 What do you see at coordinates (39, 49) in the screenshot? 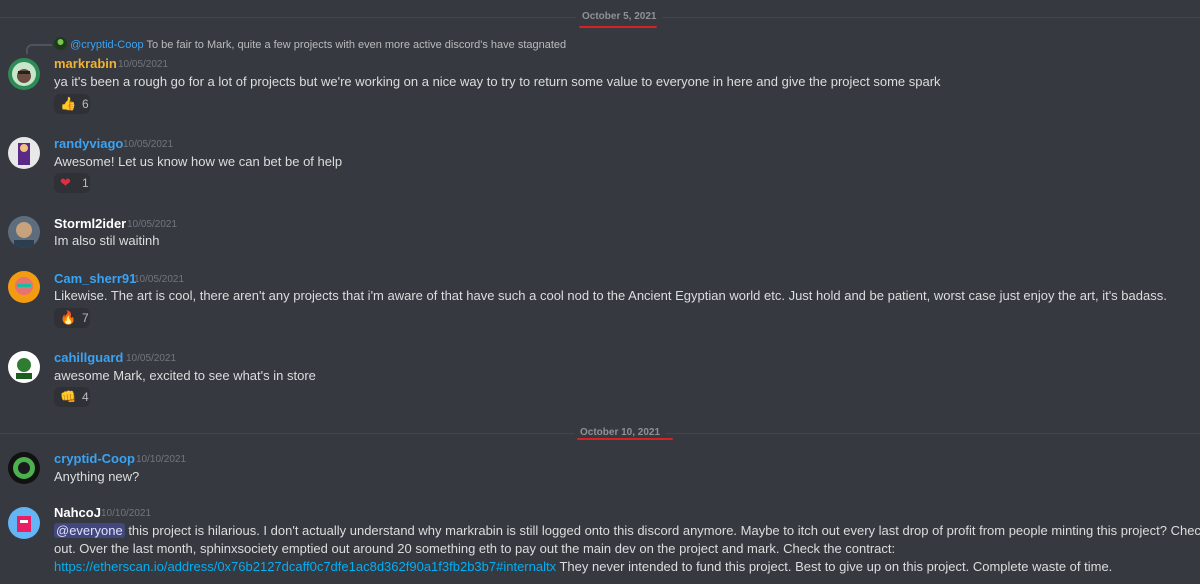
I see `reply-connector` at bounding box center [39, 49].